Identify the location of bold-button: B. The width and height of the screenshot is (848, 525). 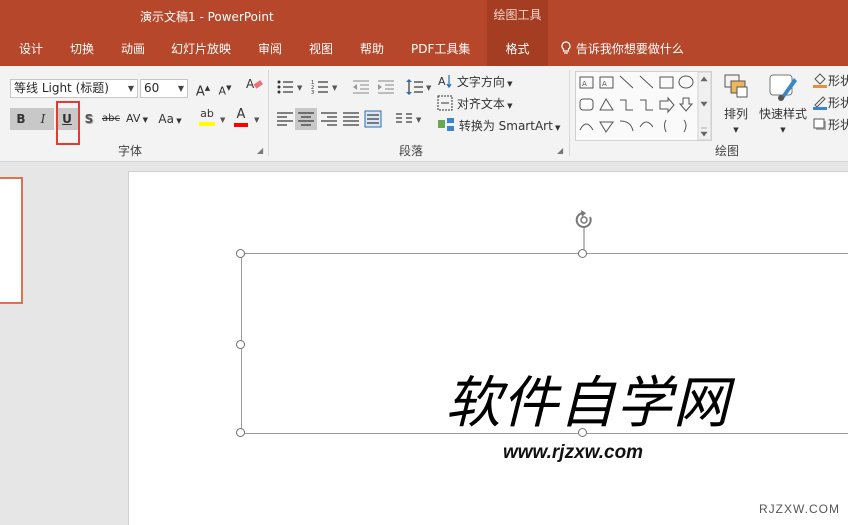
(21, 119).